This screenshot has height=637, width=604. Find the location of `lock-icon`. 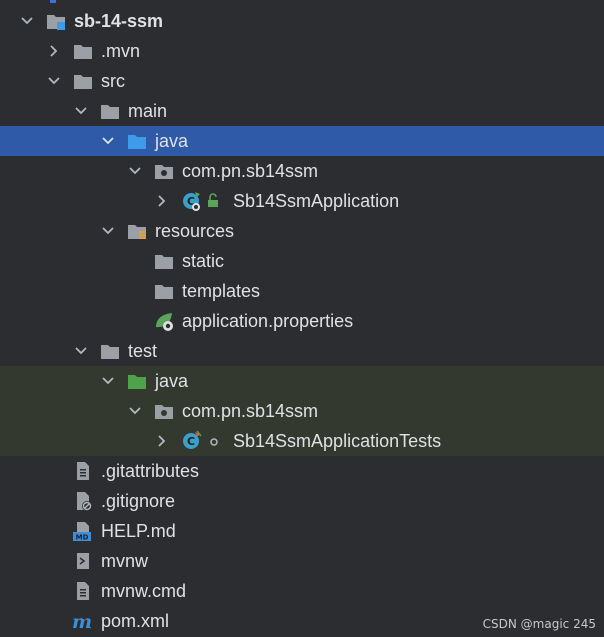

lock-icon is located at coordinates (213, 201).